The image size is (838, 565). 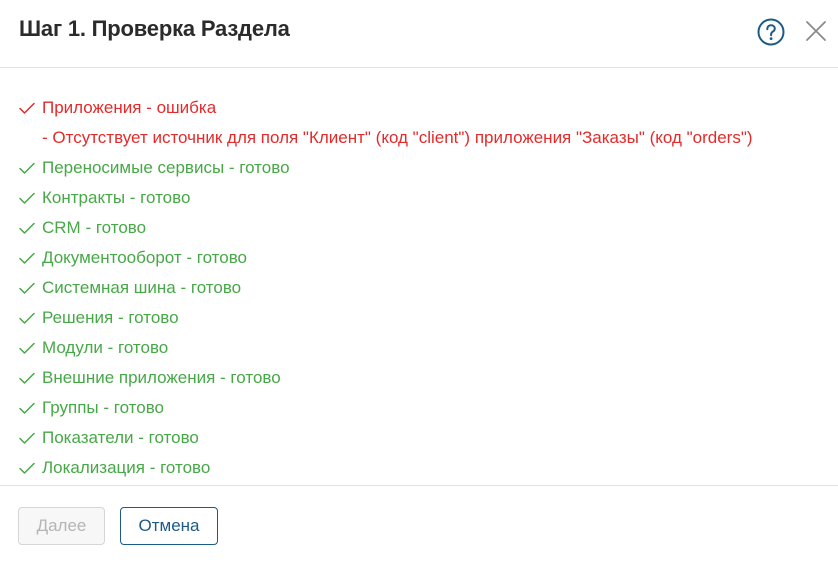 I want to click on close-button, so click(x=816, y=31).